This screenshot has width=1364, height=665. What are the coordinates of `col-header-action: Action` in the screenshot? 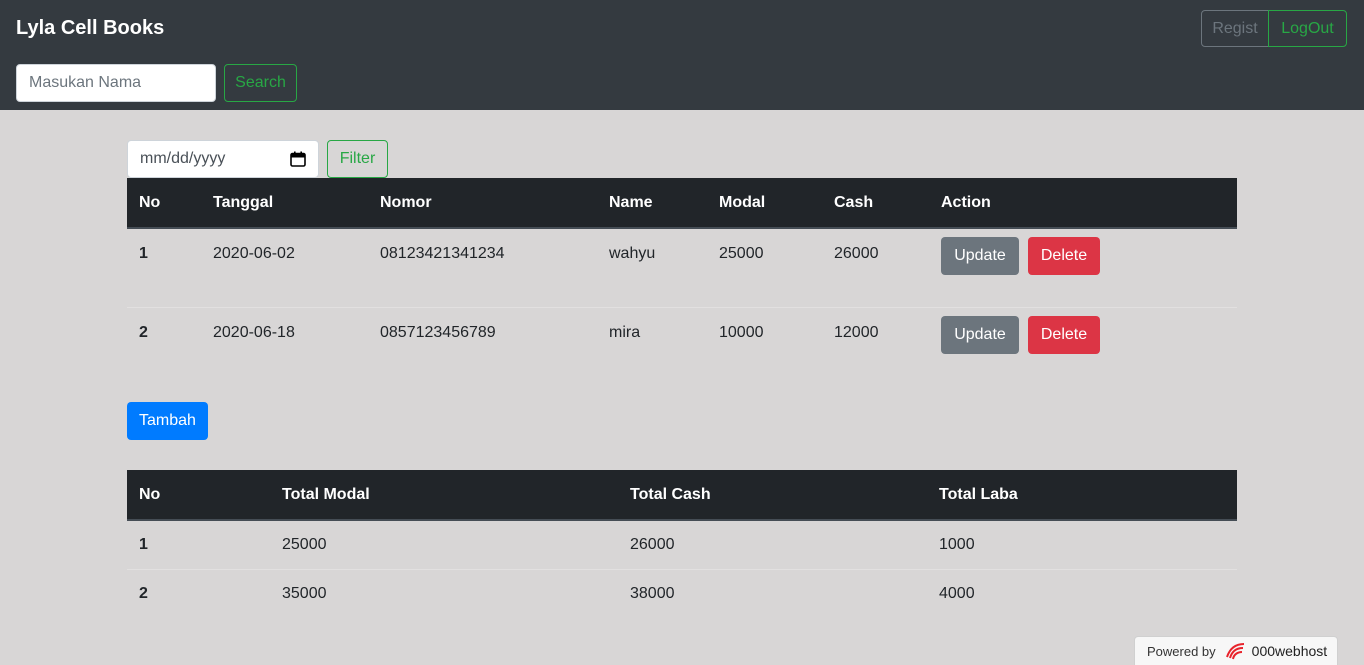 It's located at (1083, 203).